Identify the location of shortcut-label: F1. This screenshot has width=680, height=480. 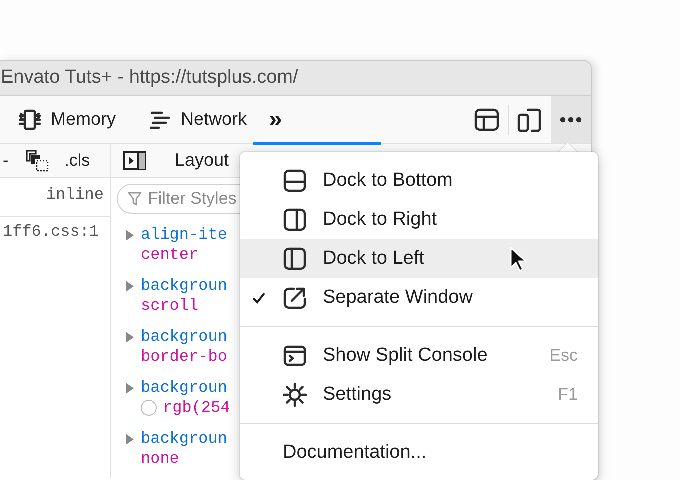
(568, 394).